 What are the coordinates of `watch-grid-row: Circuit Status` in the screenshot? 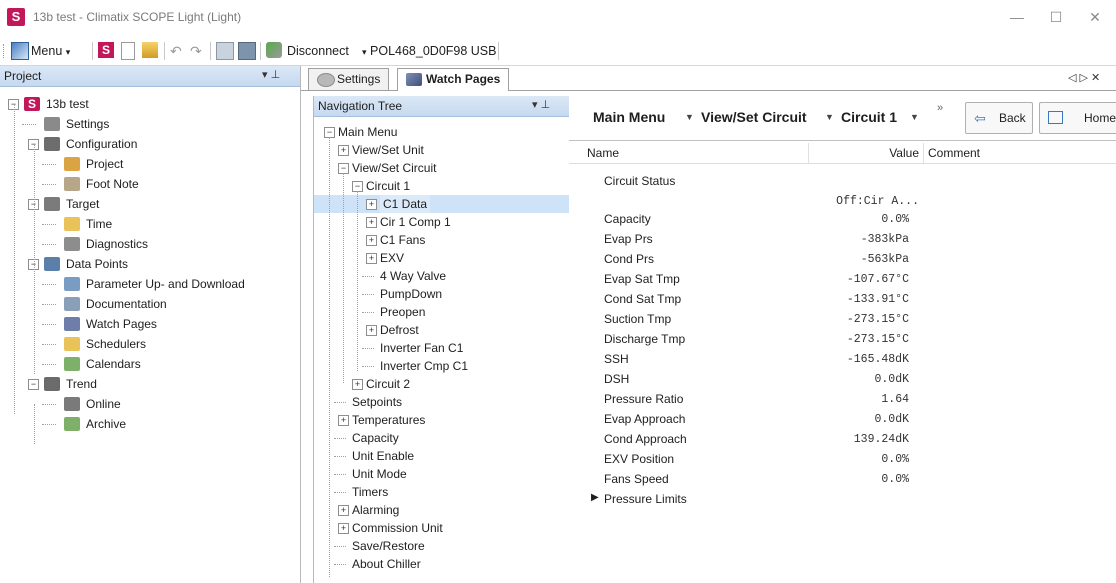 It's located at (842, 183).